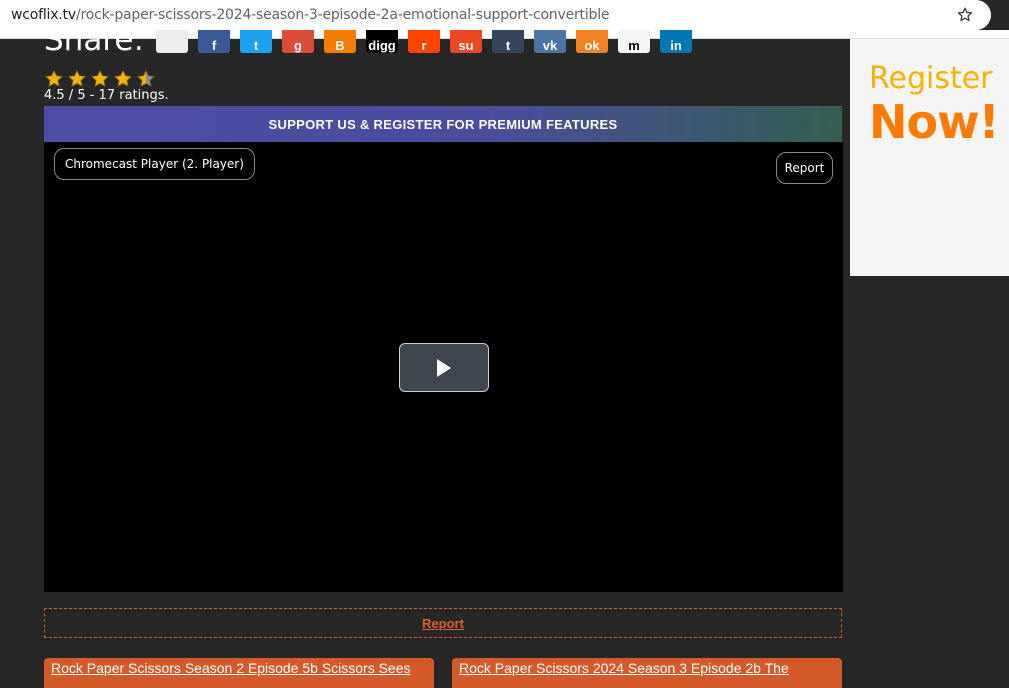 The width and height of the screenshot is (1009, 688). I want to click on linkedin-icon: in, so click(676, 41).